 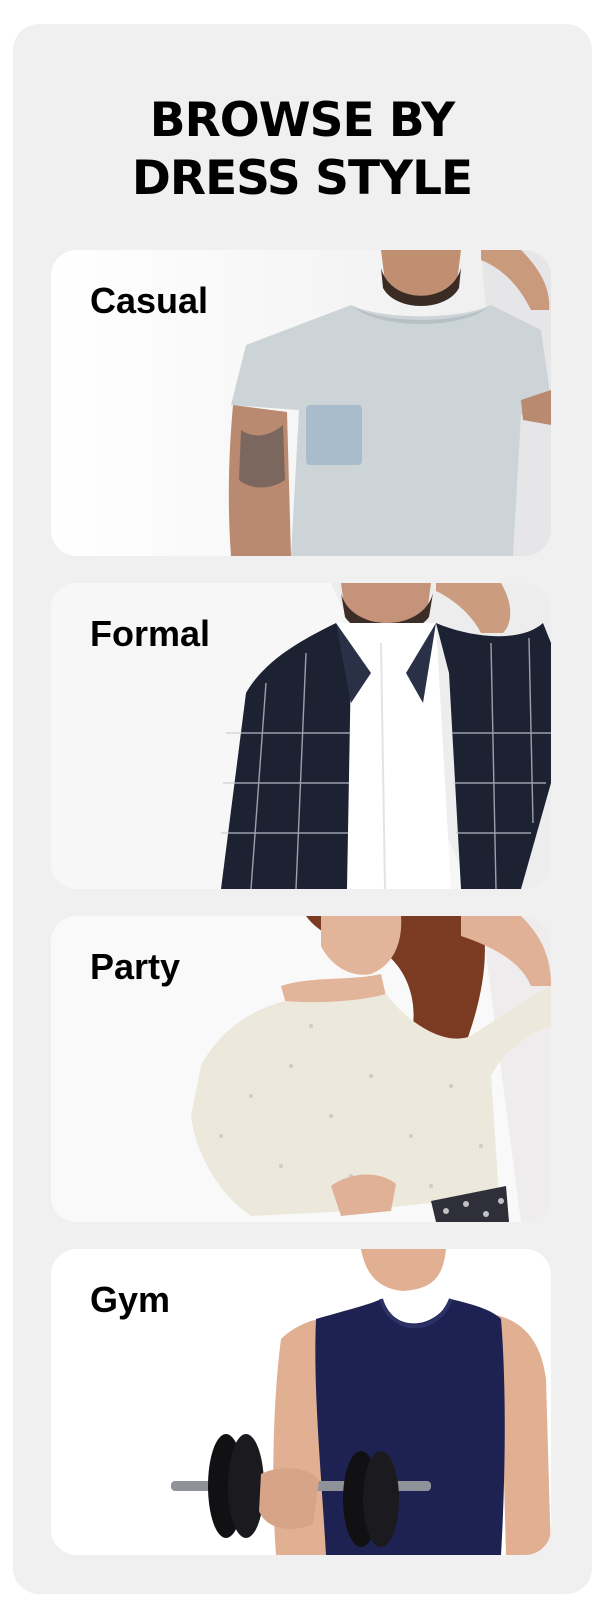 What do you see at coordinates (302, 178) in the screenshot?
I see `heading-line-2: DRESS STYLE` at bounding box center [302, 178].